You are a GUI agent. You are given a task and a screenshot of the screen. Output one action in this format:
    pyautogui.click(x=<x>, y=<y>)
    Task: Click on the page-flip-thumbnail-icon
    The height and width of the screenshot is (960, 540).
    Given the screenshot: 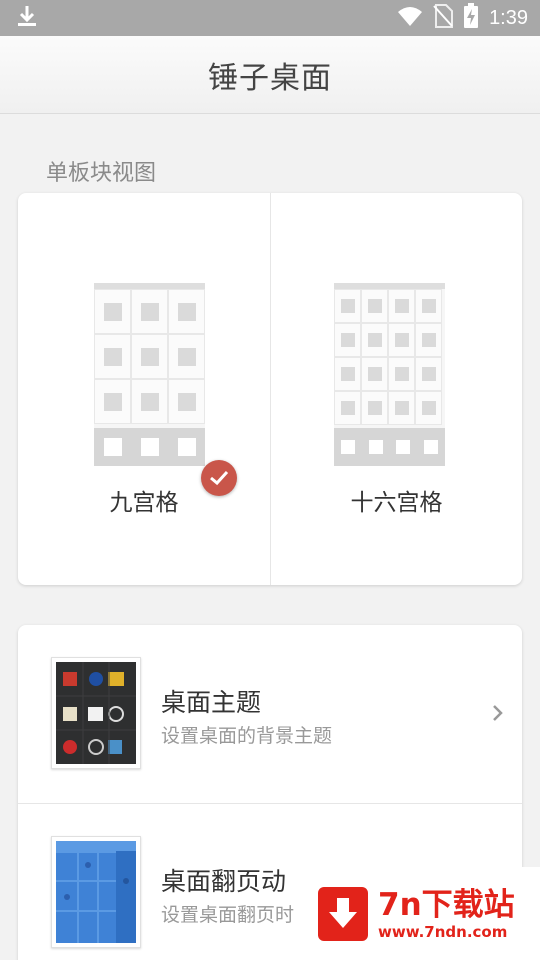 What is the action you would take?
    pyautogui.click(x=96, y=892)
    